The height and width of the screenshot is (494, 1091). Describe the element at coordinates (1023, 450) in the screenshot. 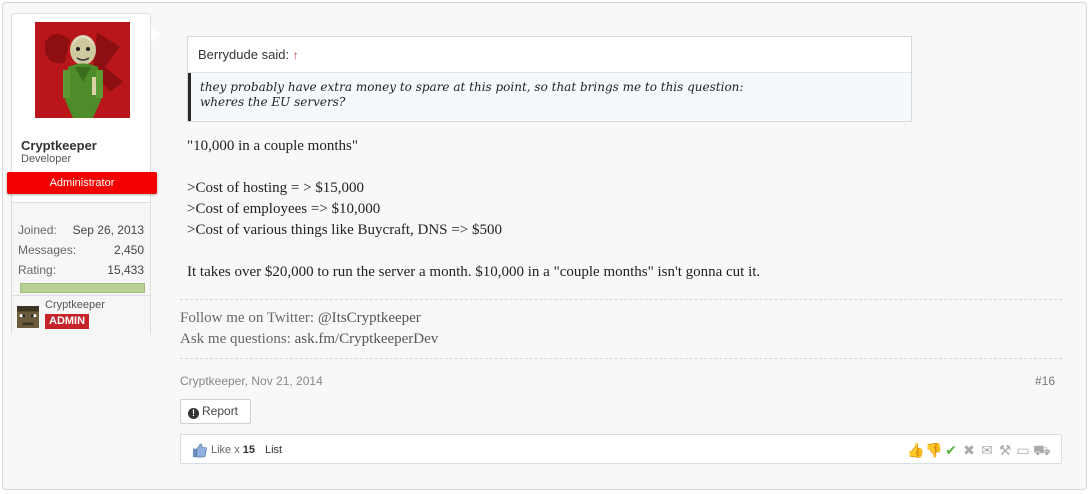

I see `frame-rate-icon: ▭` at that location.